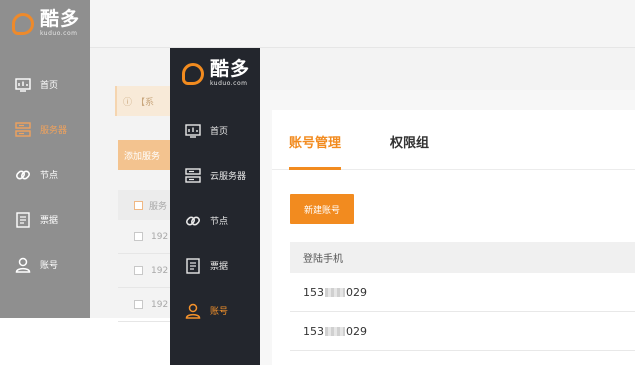  I want to click on back-logo: 酷多 kuduo.com, so click(46, 23).